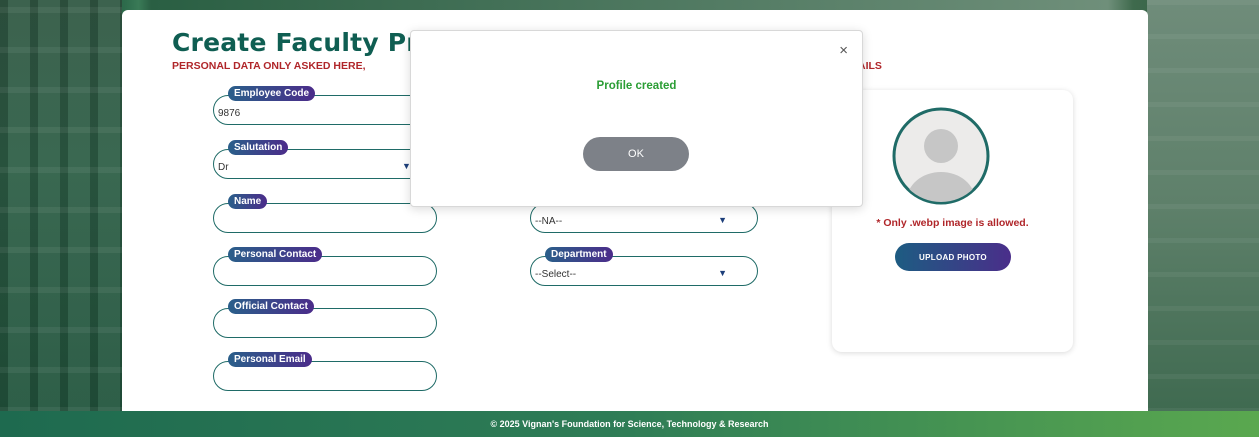  What do you see at coordinates (644, 218) in the screenshot?
I see `partially-hidden-select: --NA-- ▼` at bounding box center [644, 218].